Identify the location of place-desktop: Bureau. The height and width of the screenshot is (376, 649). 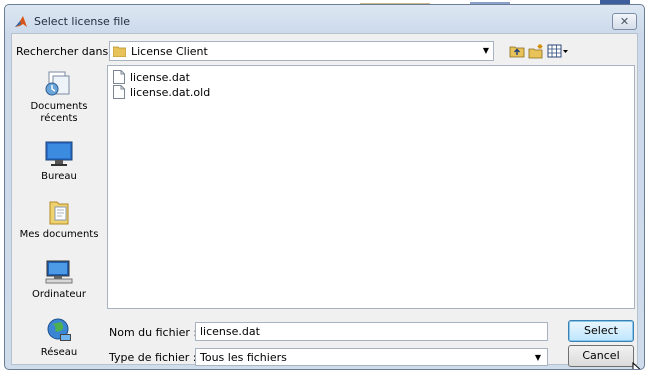
(59, 161).